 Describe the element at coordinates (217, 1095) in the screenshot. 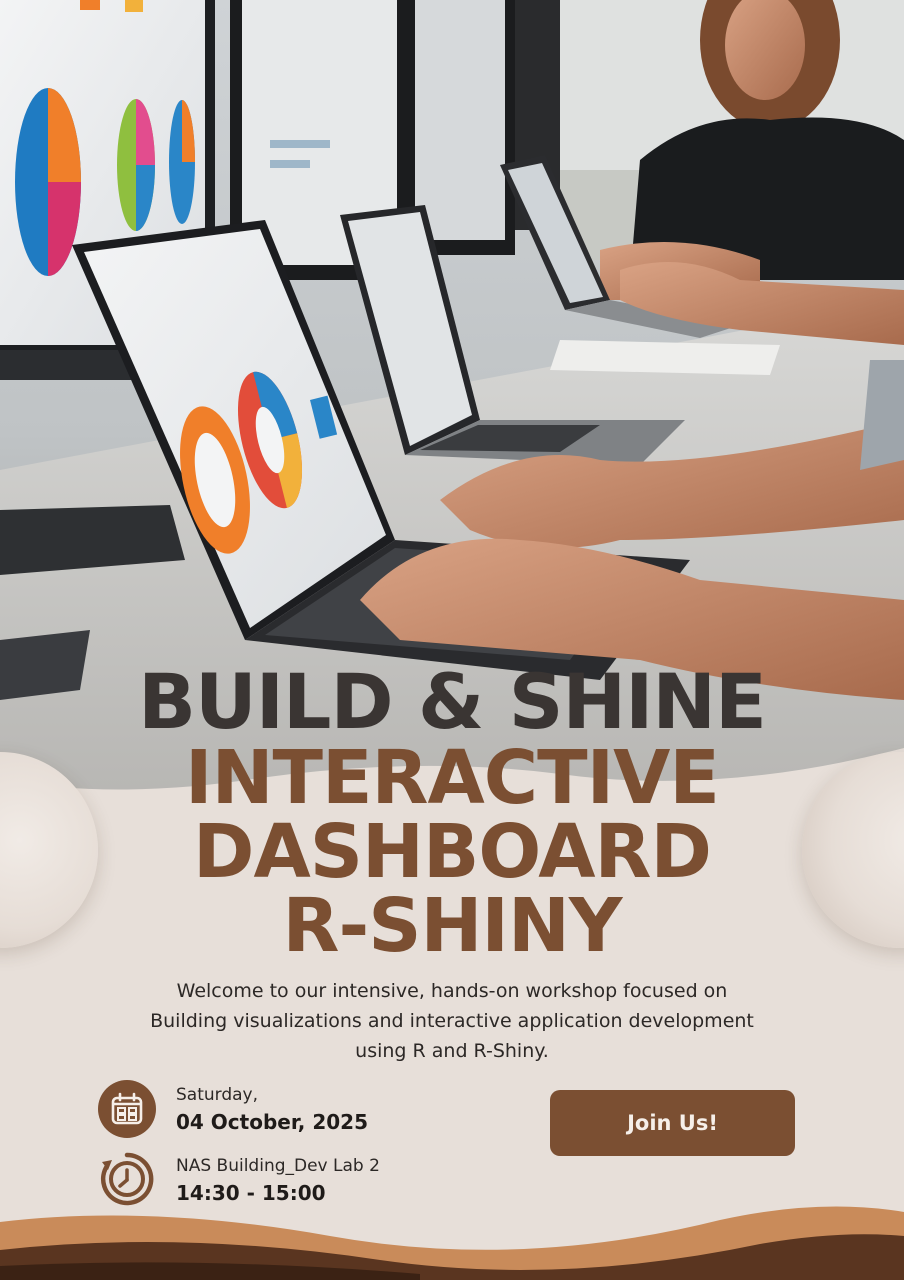

I see `event-day: Saturday,` at that location.